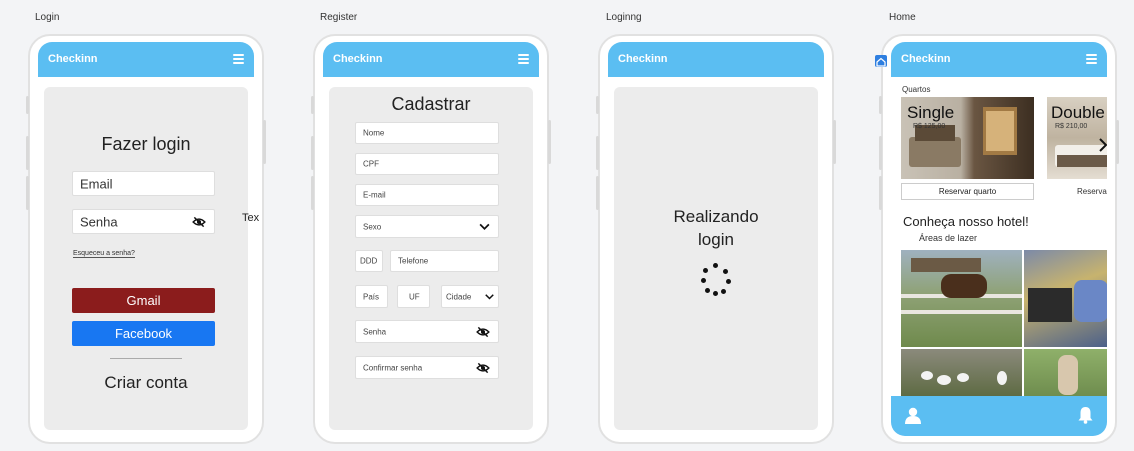  What do you see at coordinates (967, 138) in the screenshot?
I see `room-photo-single: Single R$ 125,00` at bounding box center [967, 138].